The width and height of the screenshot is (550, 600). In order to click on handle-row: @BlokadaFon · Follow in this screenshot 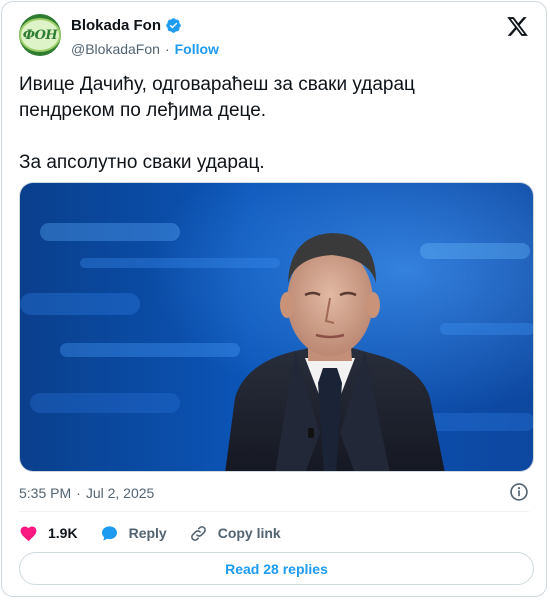, I will do `click(145, 49)`.